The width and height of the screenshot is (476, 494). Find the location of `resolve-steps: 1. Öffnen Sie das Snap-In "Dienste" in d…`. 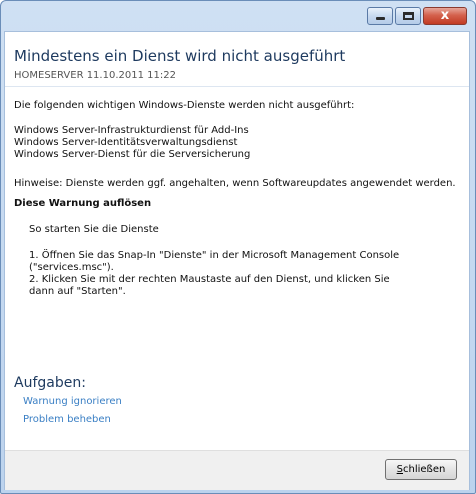

resolve-steps: 1. Öffnen Sie das Snap-In "Dienste" in d… is located at coordinates (214, 274).